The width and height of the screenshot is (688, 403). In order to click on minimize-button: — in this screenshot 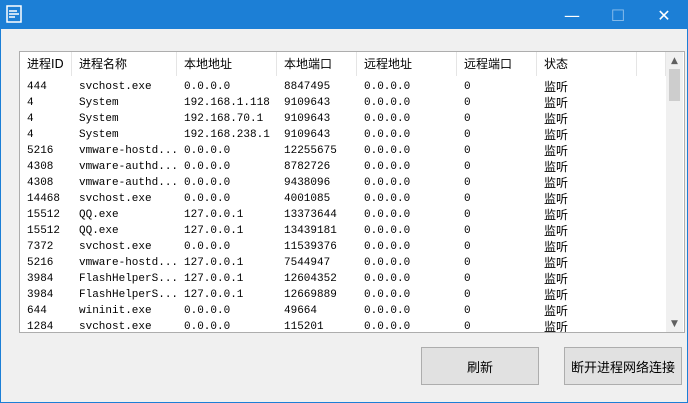, I will do `click(572, 15)`.